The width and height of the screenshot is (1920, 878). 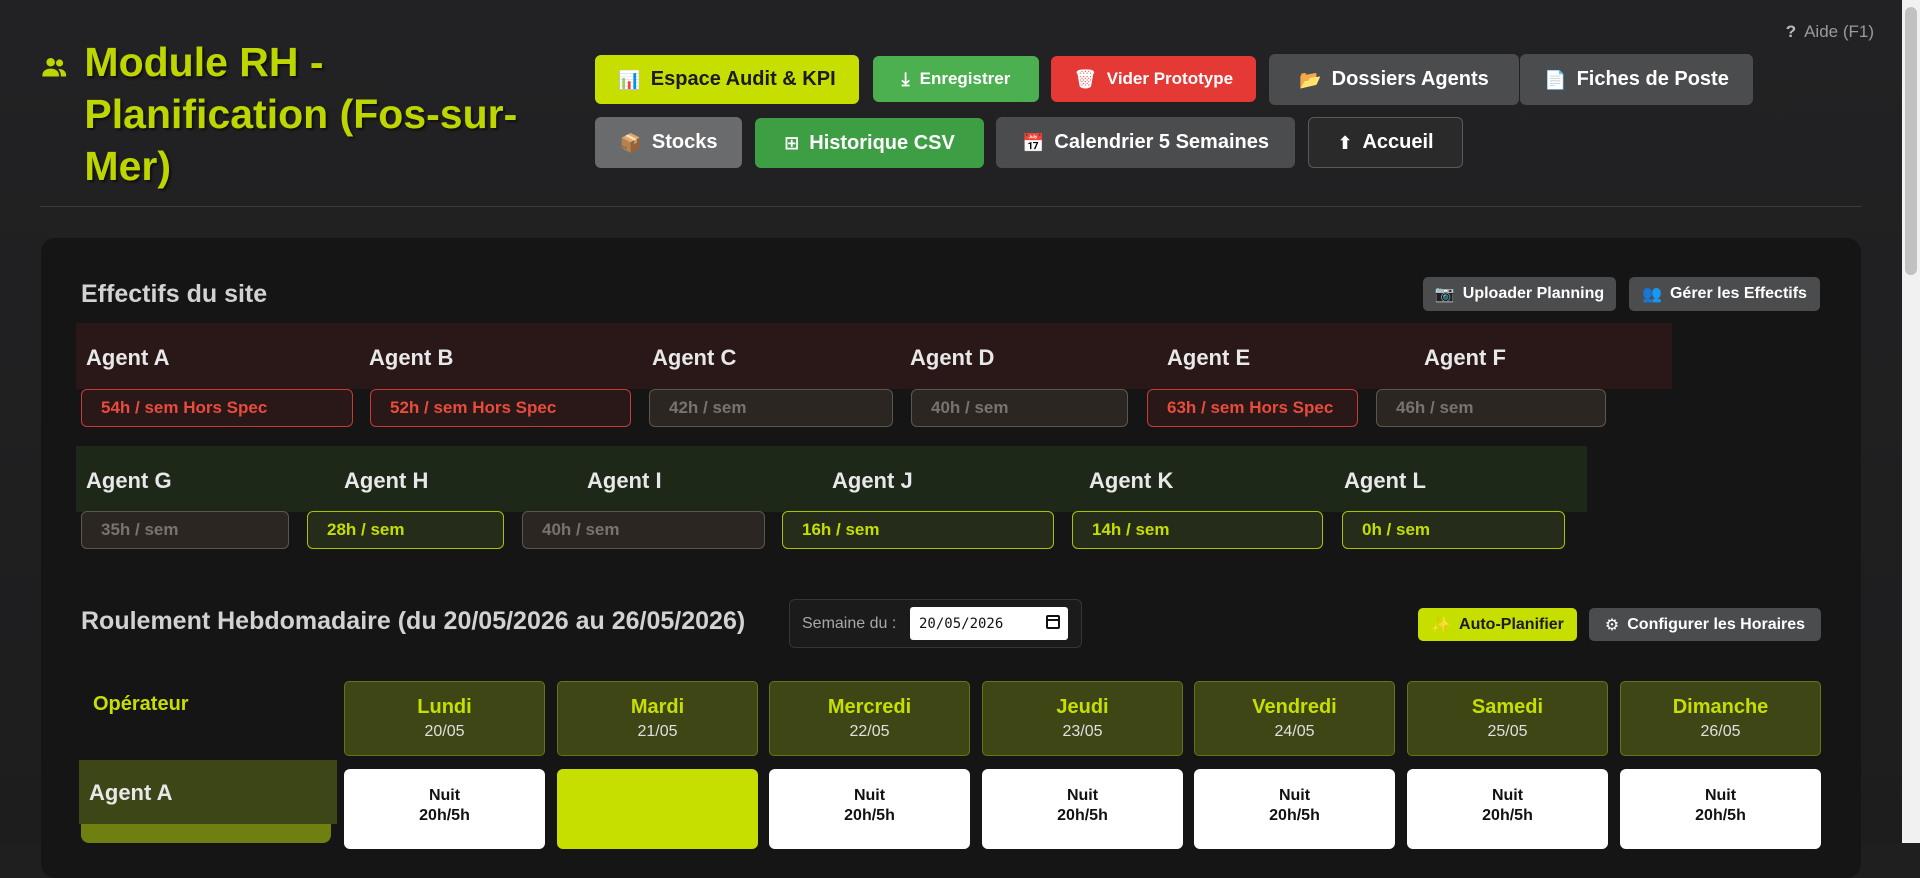 What do you see at coordinates (872, 480) in the screenshot?
I see `agent-name: Agent J` at bounding box center [872, 480].